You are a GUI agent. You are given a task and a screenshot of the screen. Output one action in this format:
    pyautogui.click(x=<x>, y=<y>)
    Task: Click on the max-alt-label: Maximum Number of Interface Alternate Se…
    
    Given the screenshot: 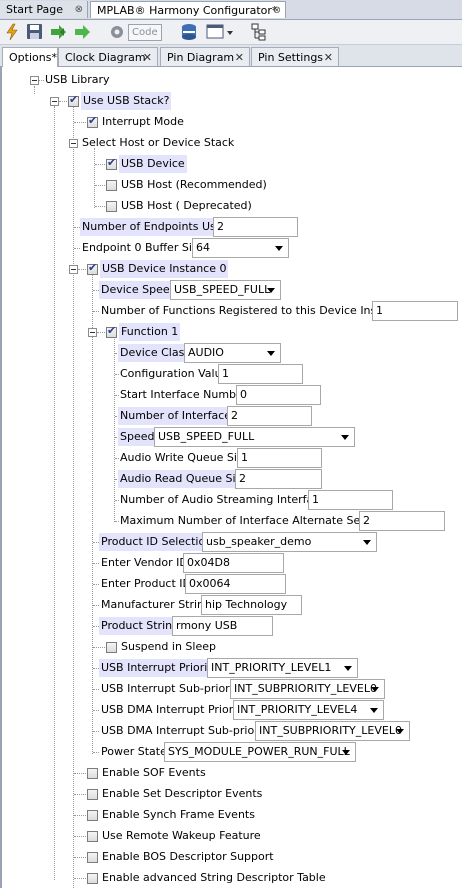 What is the action you would take?
    pyautogui.click(x=256, y=520)
    